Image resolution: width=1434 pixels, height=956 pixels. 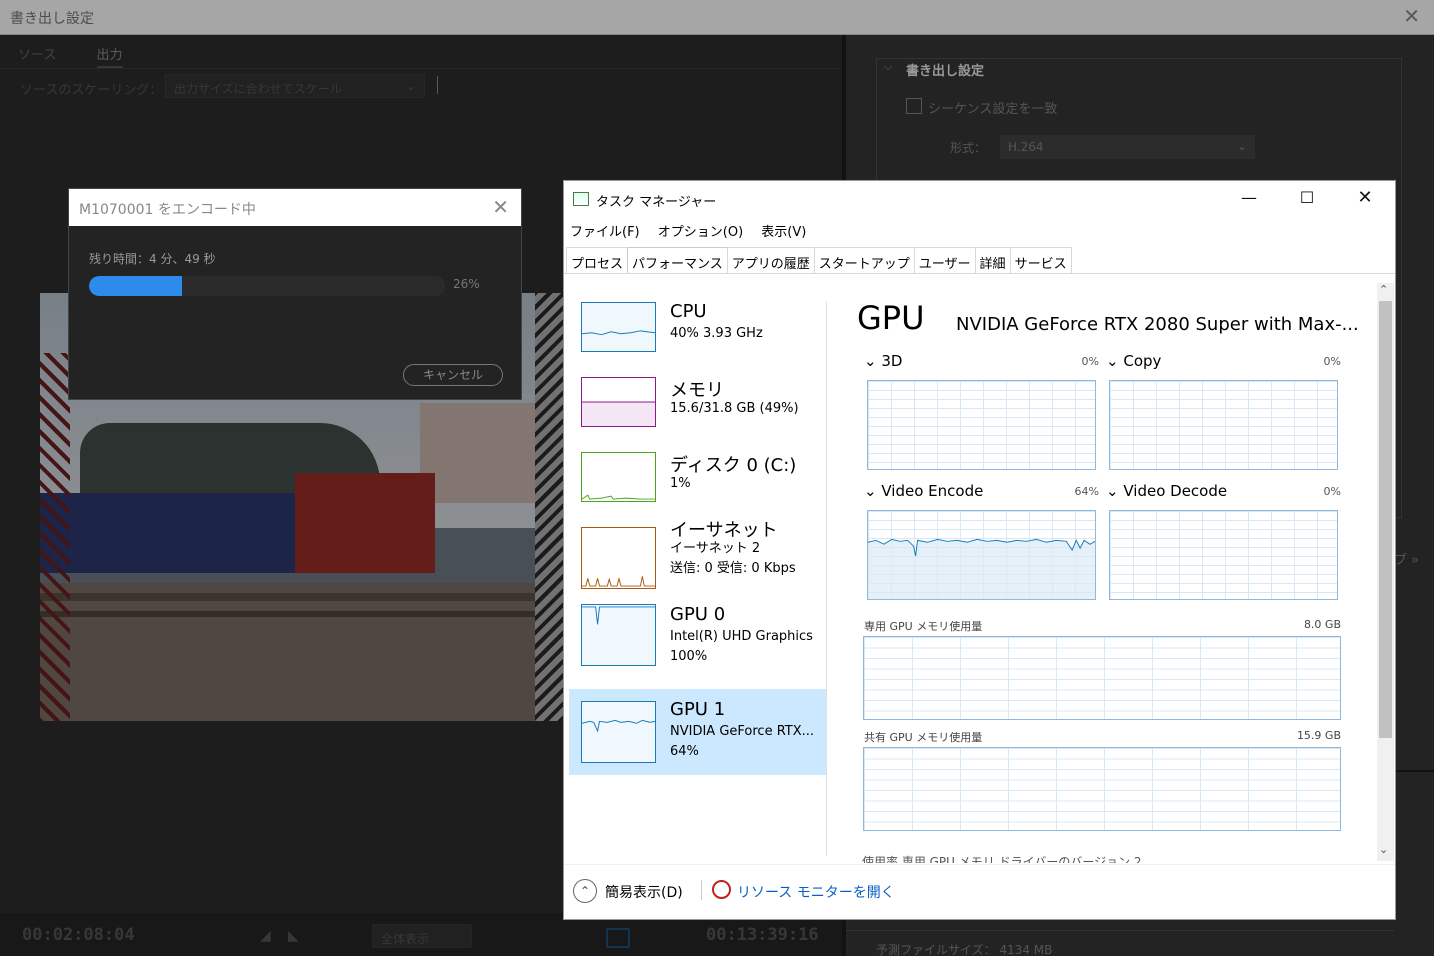 I want to click on dedicated-memory-value: 8.0 GB, so click(x=1322, y=624).